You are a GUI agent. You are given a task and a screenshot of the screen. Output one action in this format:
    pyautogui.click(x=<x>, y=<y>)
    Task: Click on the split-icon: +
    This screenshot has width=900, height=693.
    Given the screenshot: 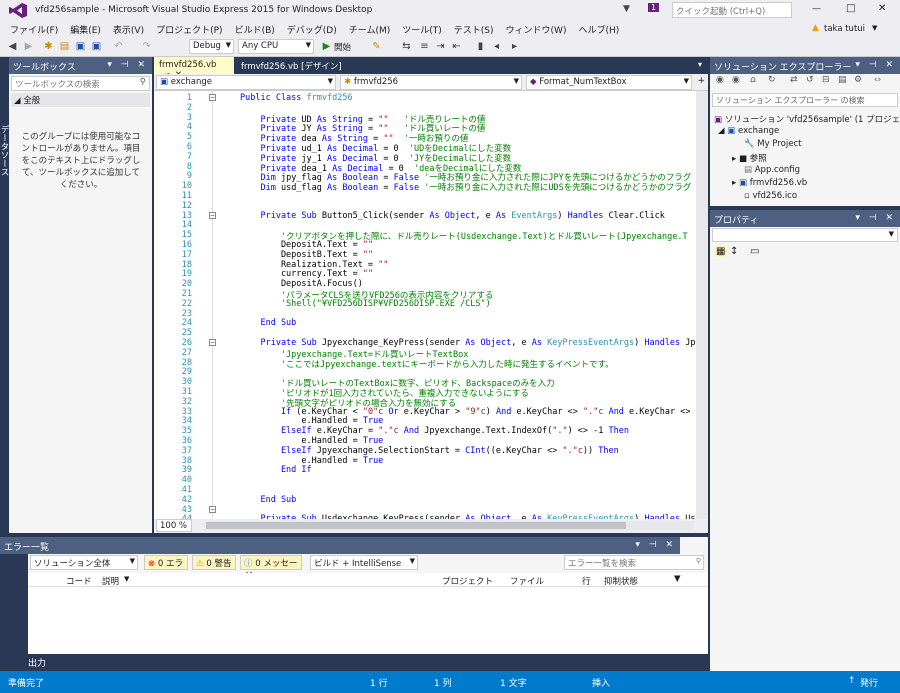 What is the action you would take?
    pyautogui.click(x=701, y=81)
    